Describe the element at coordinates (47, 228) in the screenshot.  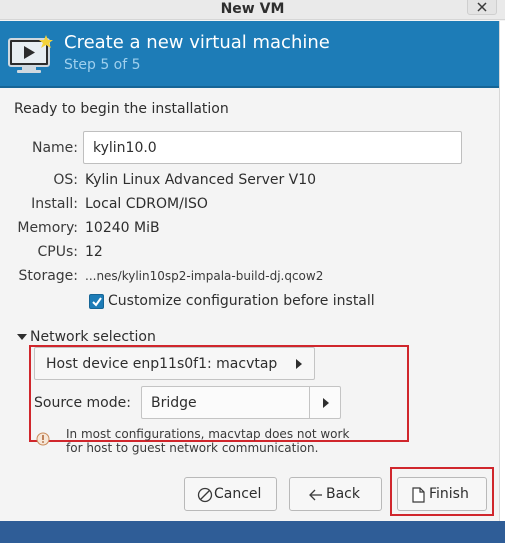
I see `memory-label: Memory:` at that location.